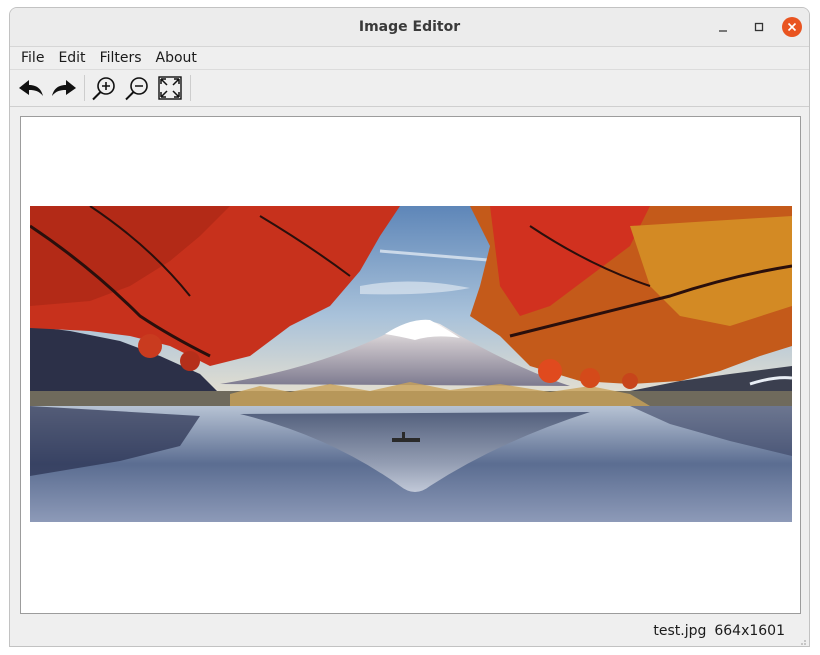 Image resolution: width=820 pixels, height=655 pixels. I want to click on menu-file: File, so click(32, 58).